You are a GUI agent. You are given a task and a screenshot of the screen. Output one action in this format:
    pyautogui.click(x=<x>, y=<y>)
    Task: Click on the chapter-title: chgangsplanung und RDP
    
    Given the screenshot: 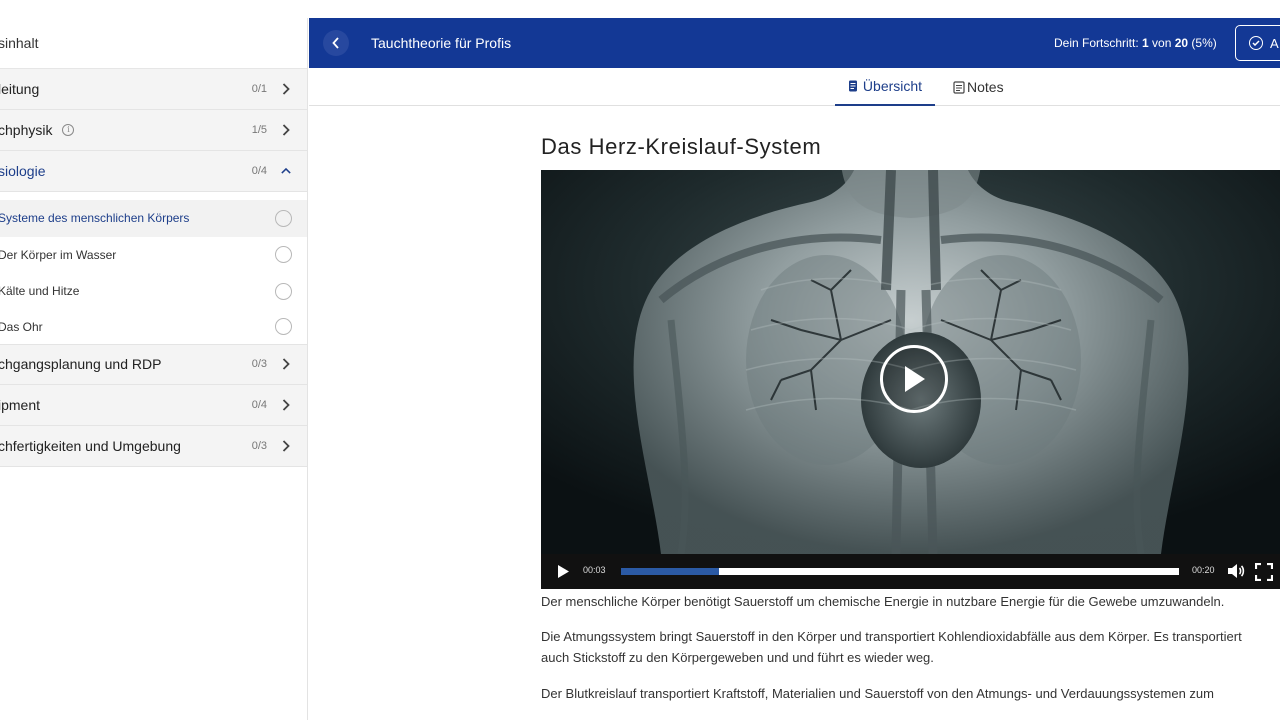 What is the action you would take?
    pyautogui.click(x=81, y=364)
    